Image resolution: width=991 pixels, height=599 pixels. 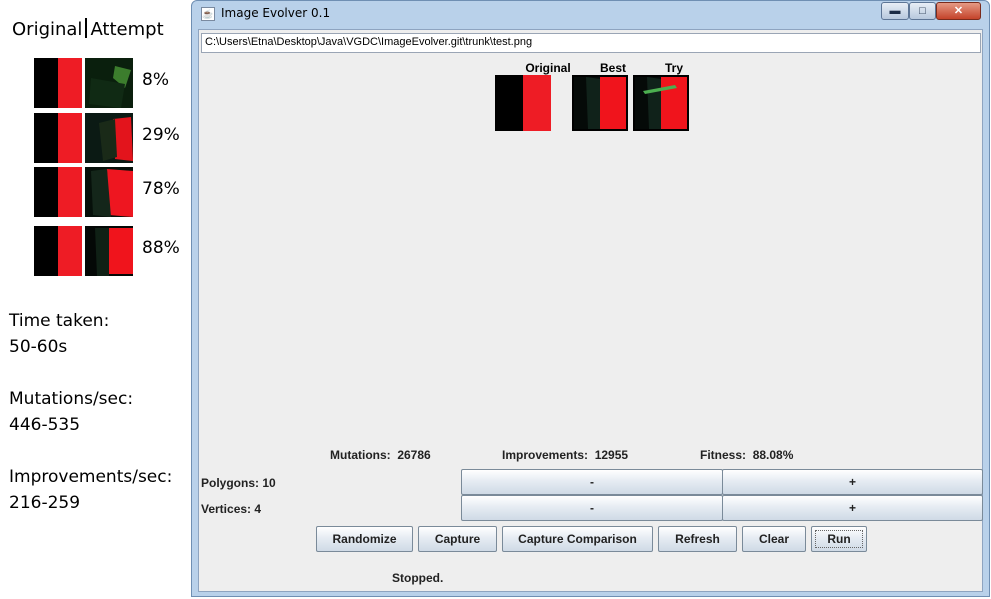 What do you see at coordinates (45, 425) in the screenshot?
I see `stat-value-mutations: 446-535` at bounding box center [45, 425].